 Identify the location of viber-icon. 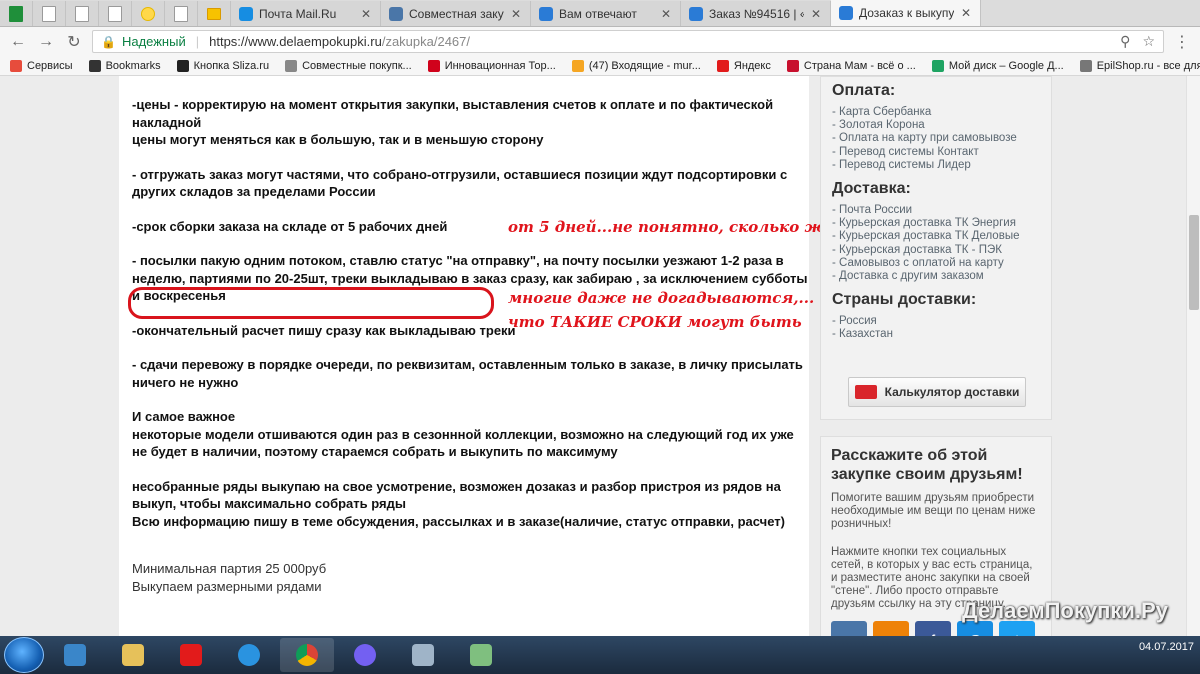
(365, 655).